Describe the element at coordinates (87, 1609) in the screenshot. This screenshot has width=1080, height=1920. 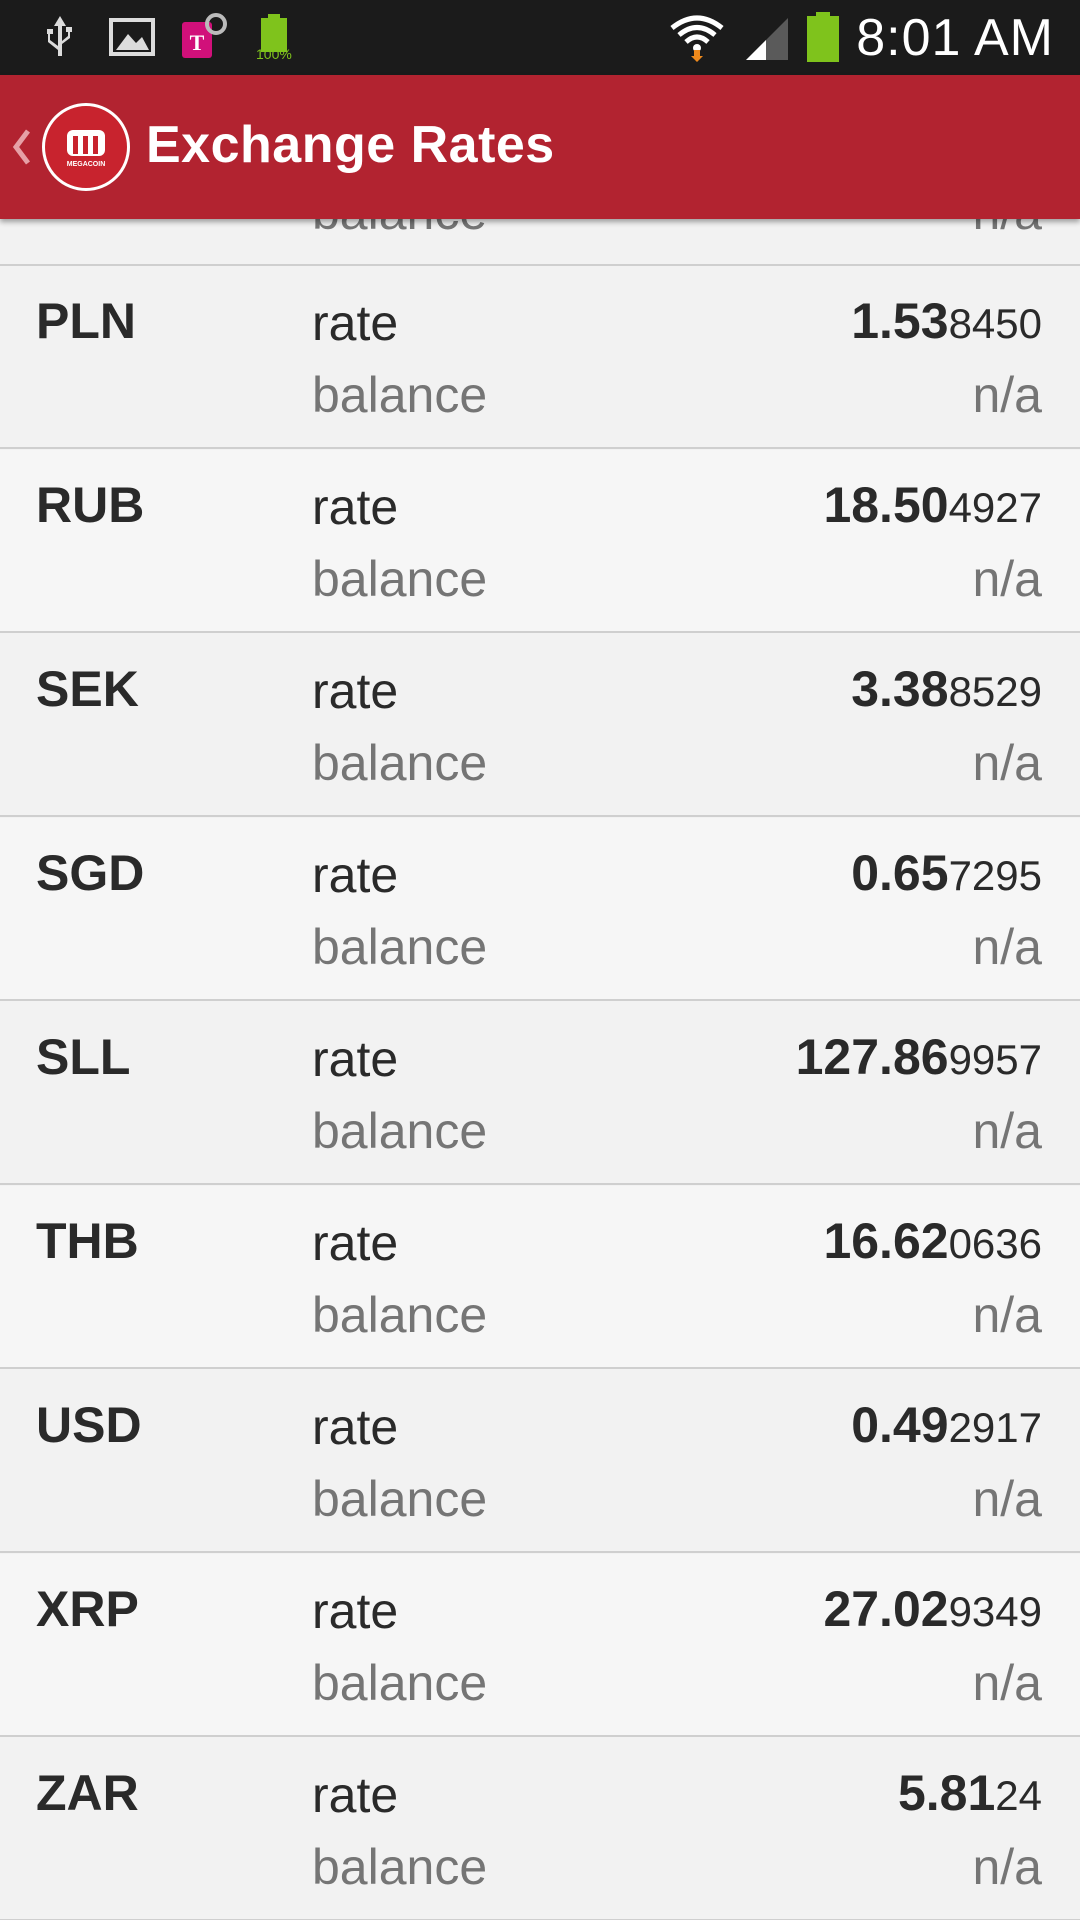
I see `currency-code: XRP` at that location.